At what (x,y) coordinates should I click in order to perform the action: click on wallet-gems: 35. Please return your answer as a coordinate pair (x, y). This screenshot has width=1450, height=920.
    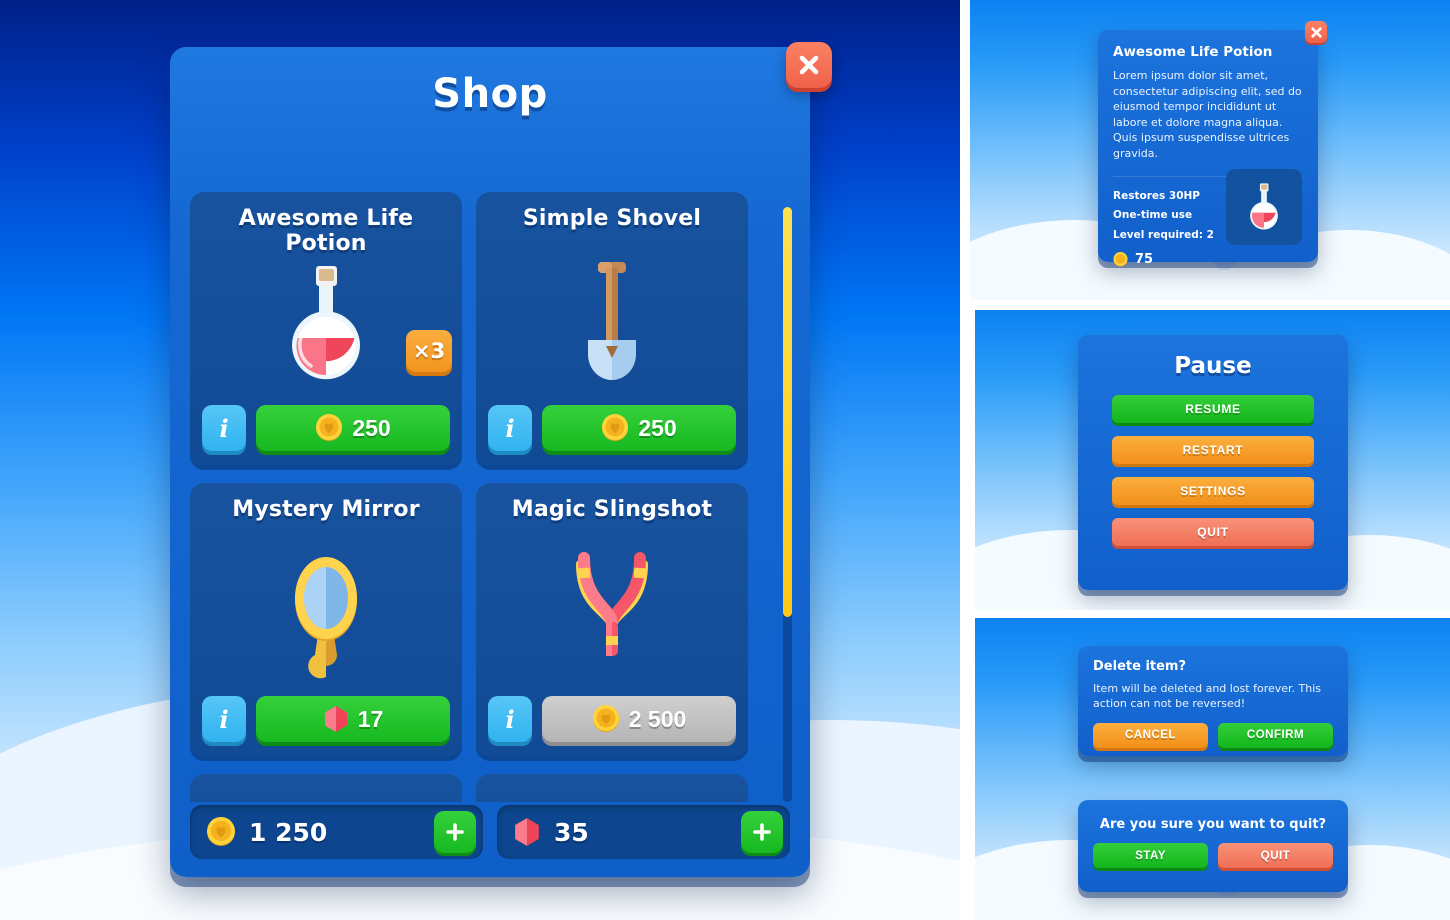
    Looking at the image, I should click on (643, 832).